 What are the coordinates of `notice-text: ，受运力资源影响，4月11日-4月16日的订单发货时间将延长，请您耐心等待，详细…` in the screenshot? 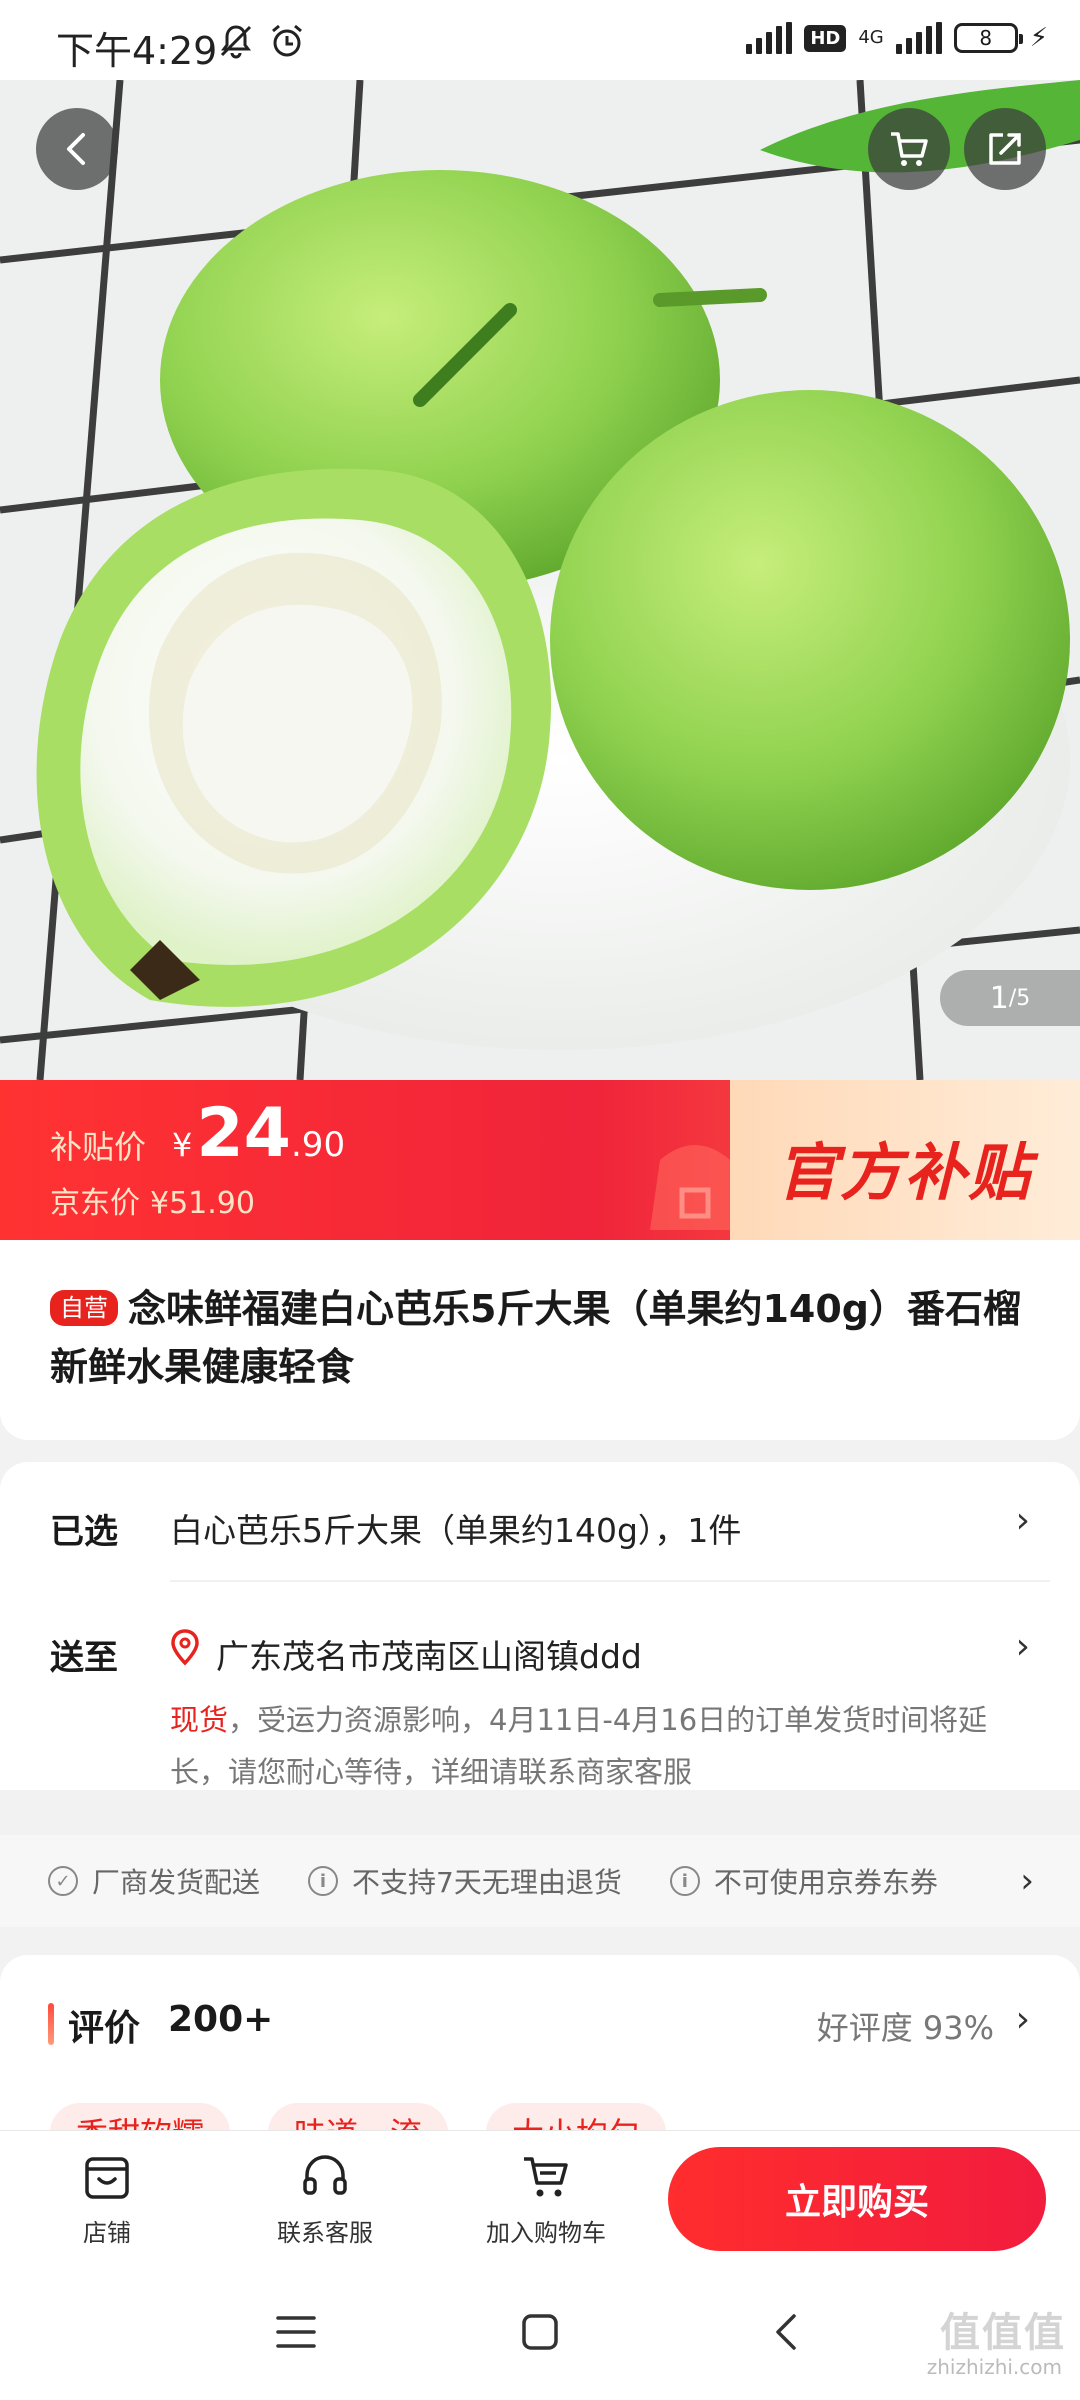 It's located at (579, 1746).